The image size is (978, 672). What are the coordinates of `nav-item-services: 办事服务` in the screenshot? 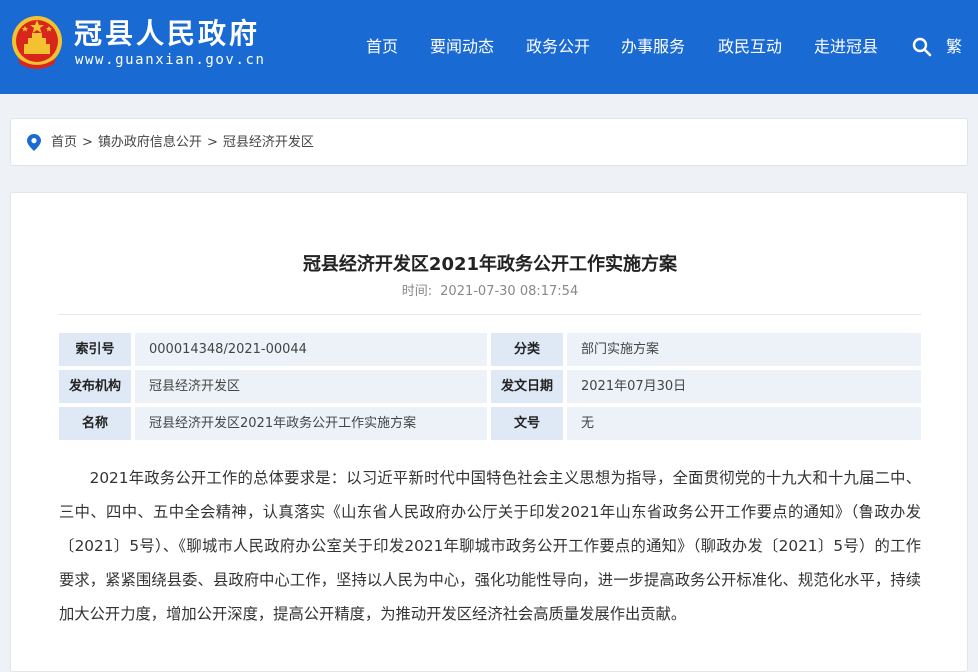 It's located at (653, 47).